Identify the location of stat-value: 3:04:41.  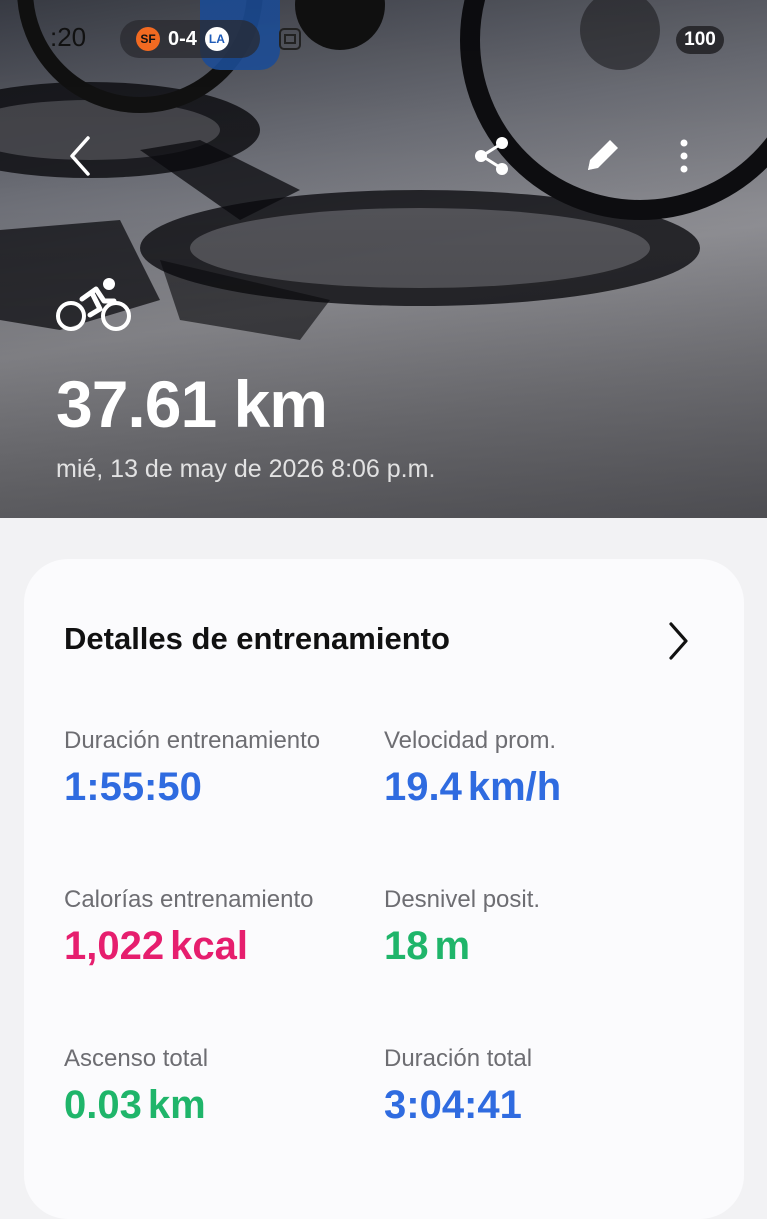
(453, 1105).